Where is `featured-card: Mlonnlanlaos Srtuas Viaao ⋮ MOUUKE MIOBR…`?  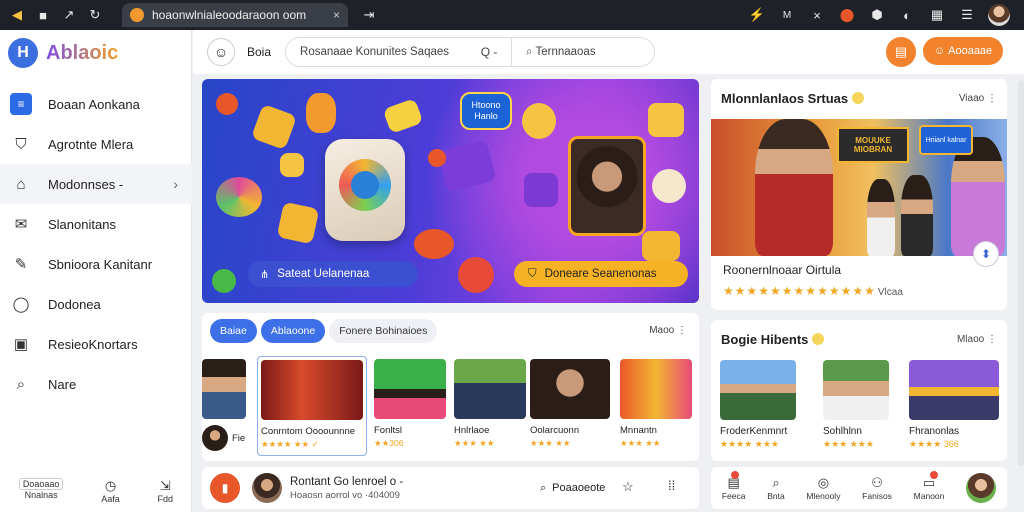 featured-card: Mlonnlanlaos Srtuas Viaao ⋮ MOUUKE MIOBR… is located at coordinates (859, 194).